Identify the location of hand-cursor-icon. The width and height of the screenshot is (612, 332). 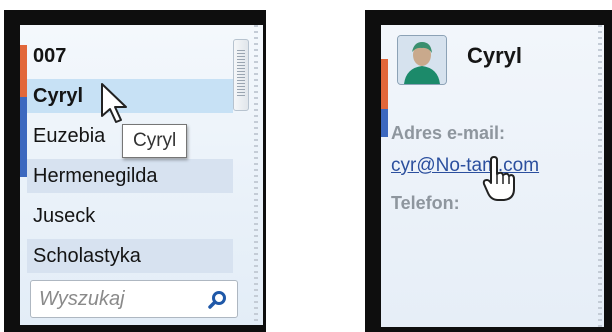
(498, 178).